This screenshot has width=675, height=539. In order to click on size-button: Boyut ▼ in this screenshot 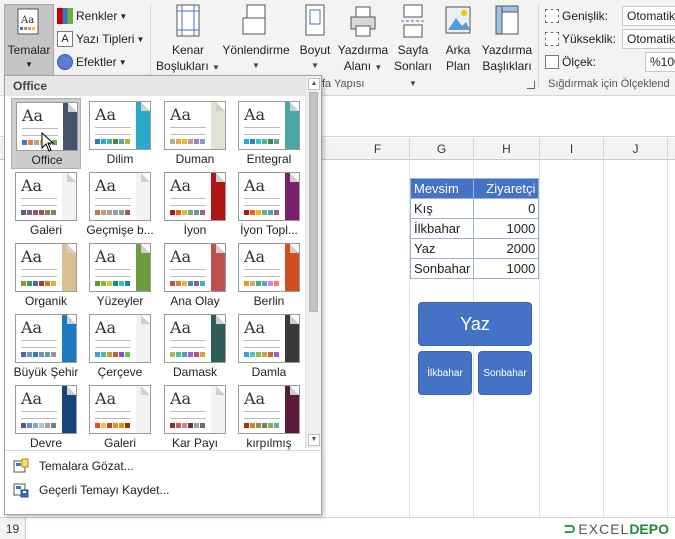, I will do `click(315, 39)`.